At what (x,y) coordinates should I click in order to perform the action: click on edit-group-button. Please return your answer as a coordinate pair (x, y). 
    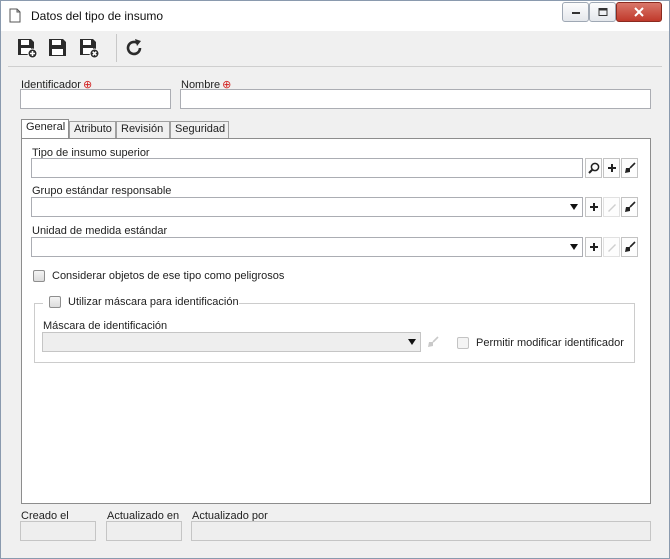
    Looking at the image, I should click on (611, 207).